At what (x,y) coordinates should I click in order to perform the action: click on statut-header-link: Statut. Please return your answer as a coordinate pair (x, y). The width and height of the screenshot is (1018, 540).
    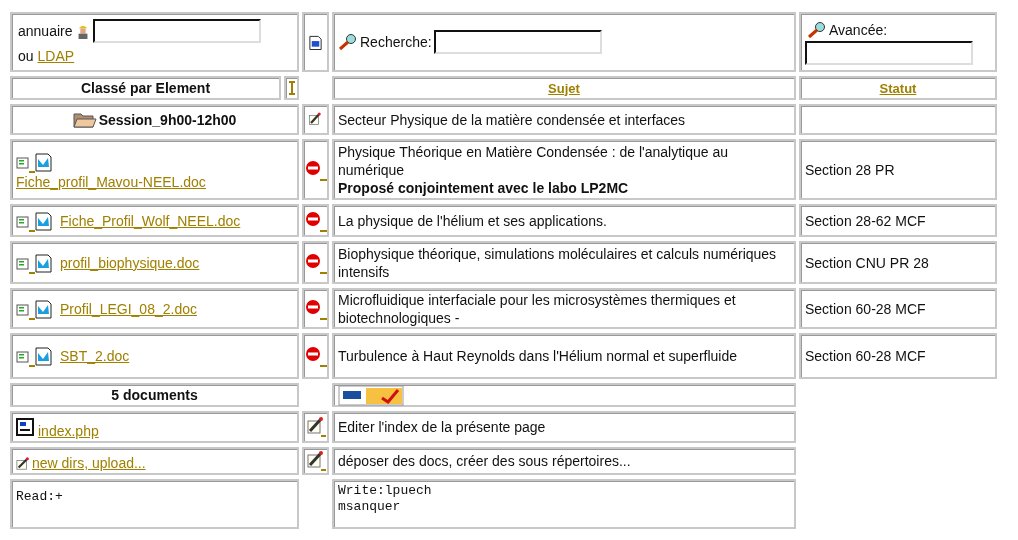
    Looking at the image, I should click on (898, 88).